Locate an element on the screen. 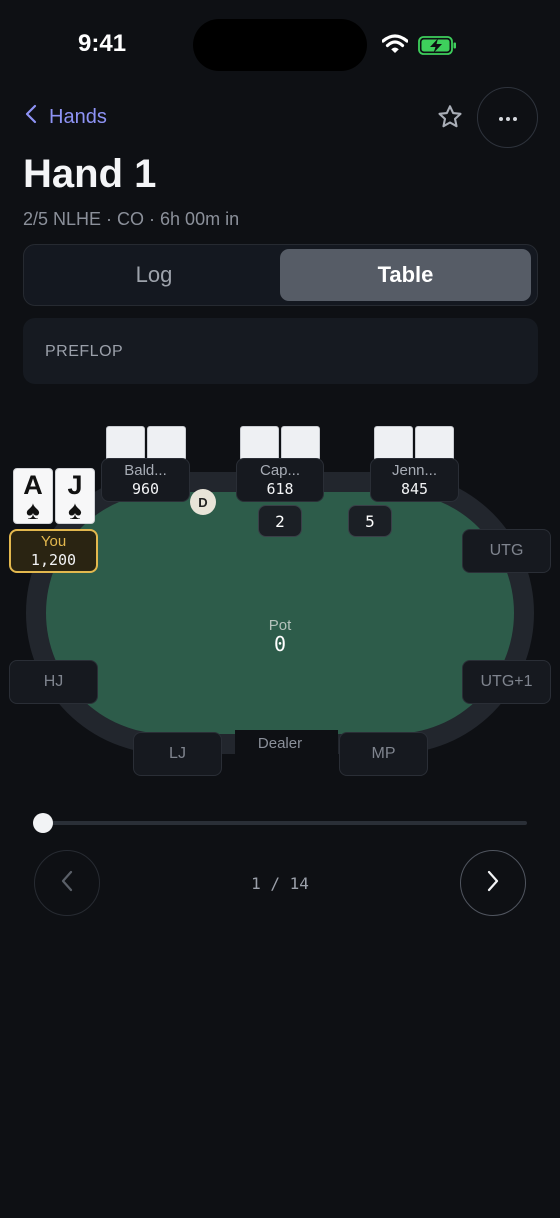 The image size is (560, 1218). bet-chip: 5 is located at coordinates (370, 521).